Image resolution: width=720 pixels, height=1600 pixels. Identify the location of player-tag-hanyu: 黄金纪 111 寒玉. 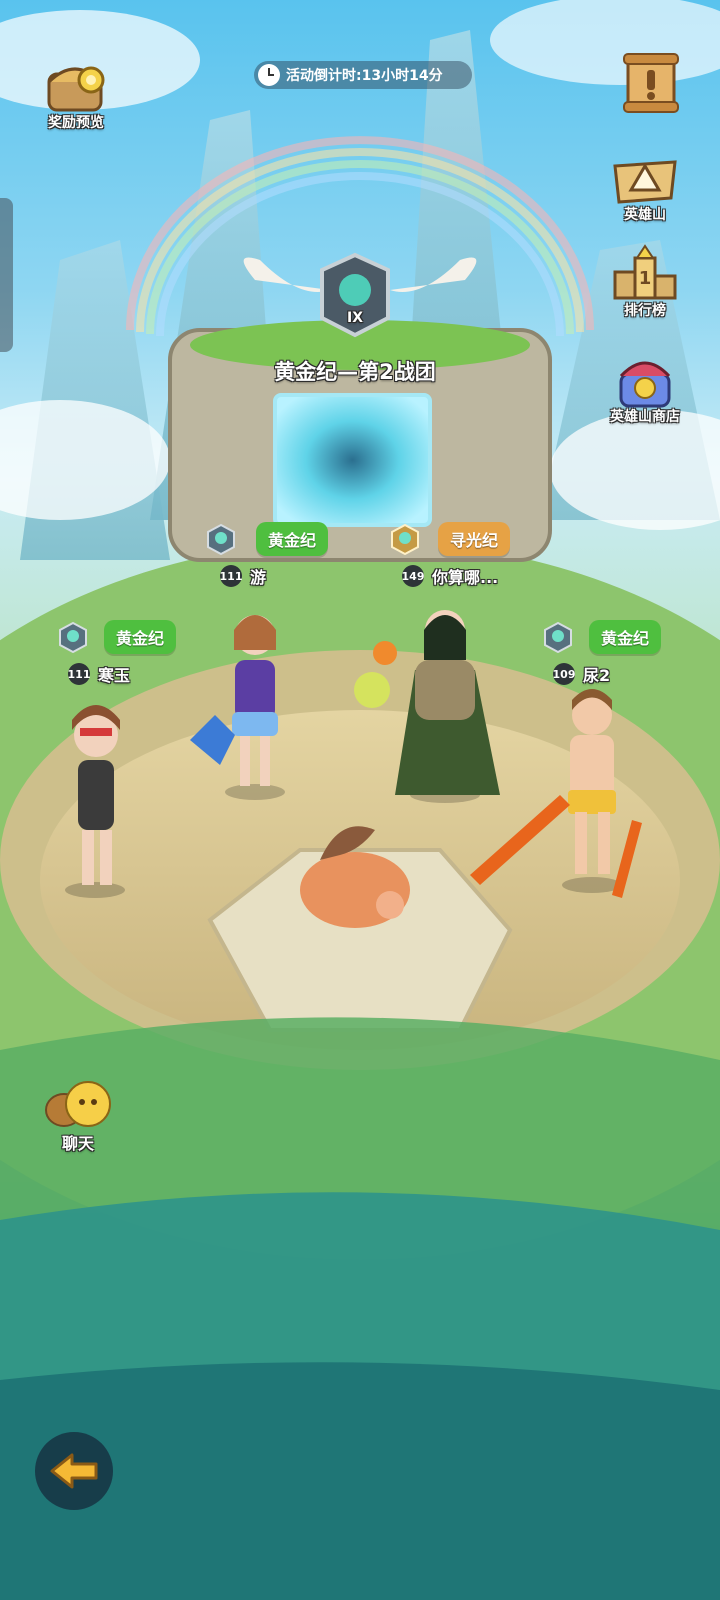
(117, 653).